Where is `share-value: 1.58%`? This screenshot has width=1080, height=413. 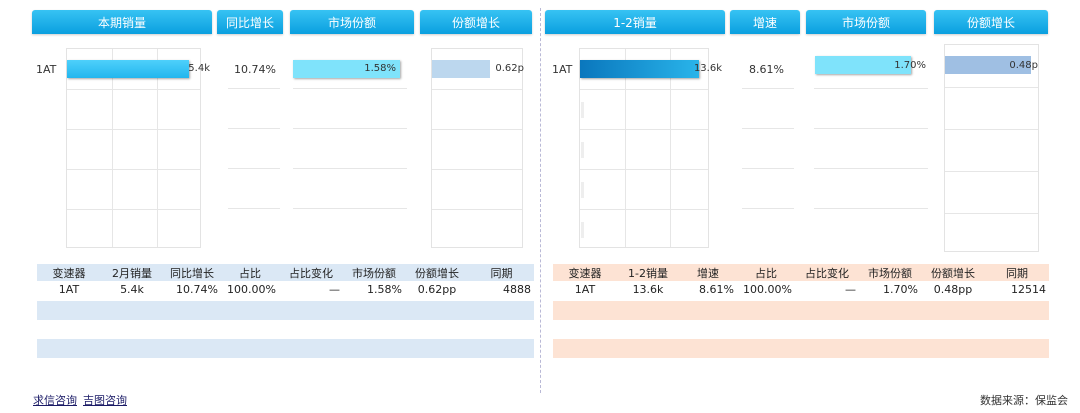
share-value: 1.58% is located at coordinates (380, 68).